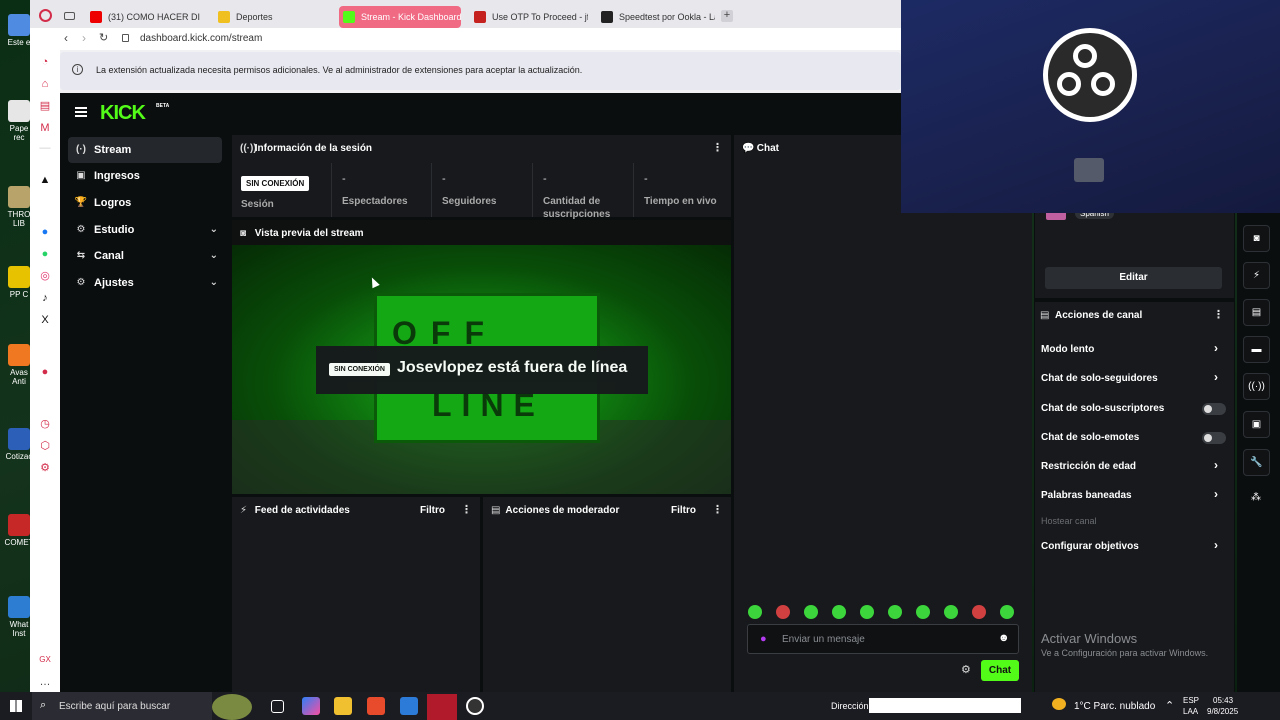 Image resolution: width=1280 pixels, height=720 pixels. Describe the element at coordinates (45, 276) in the screenshot. I see `instagram-icon: ◎` at that location.